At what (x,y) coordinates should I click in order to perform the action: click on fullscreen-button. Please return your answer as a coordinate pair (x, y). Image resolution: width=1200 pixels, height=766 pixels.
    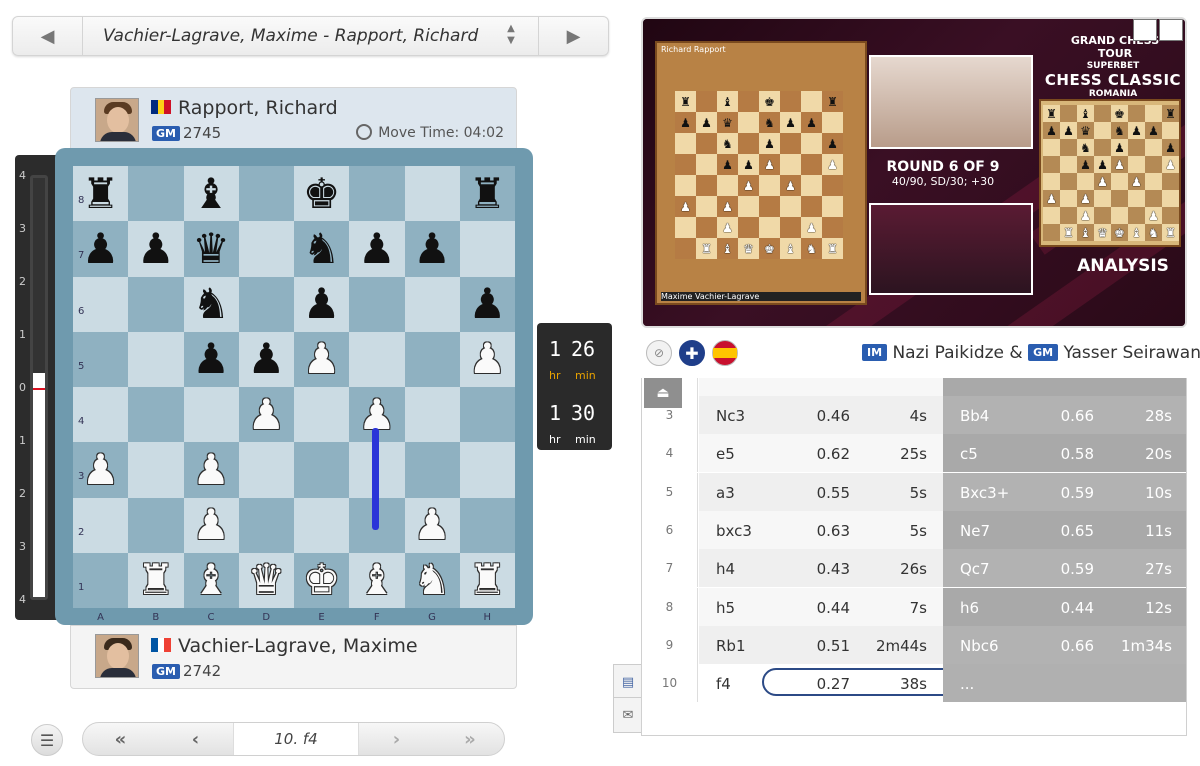
    Looking at the image, I should click on (1171, 30).